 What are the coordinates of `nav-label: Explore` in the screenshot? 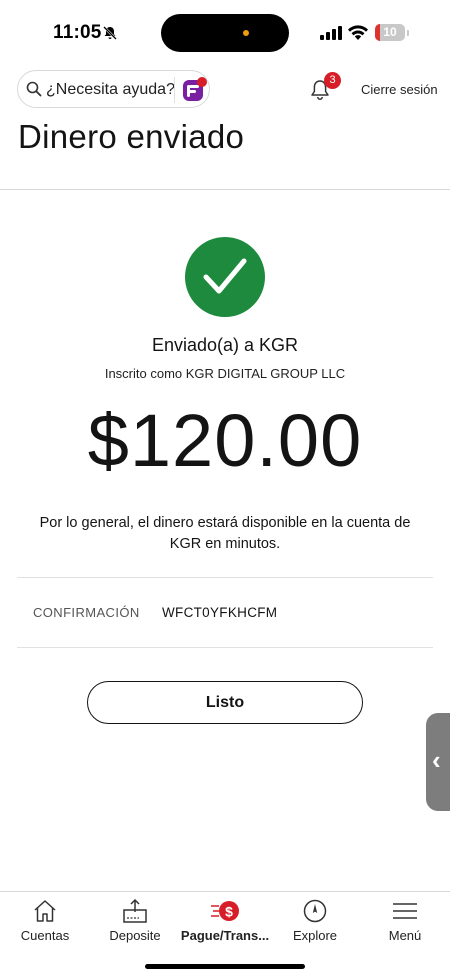 It's located at (315, 935).